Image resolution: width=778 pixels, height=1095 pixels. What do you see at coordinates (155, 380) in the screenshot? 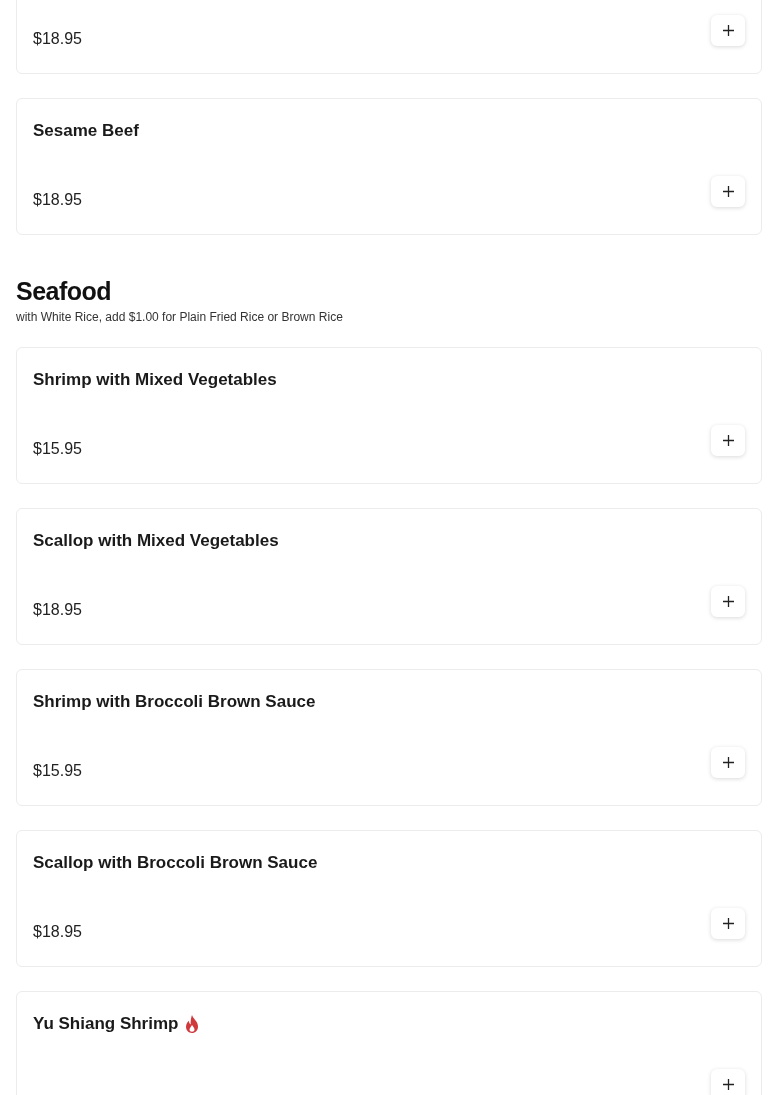
I see `item-name: Shrimp with Mixed Vegetables` at bounding box center [155, 380].